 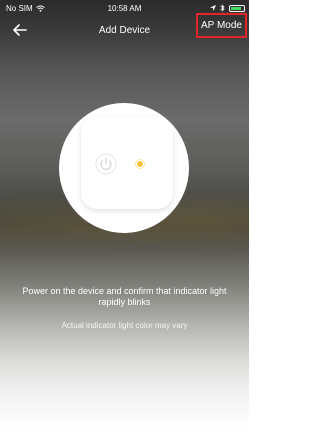 What do you see at coordinates (127, 163) in the screenshot?
I see `device-panel` at bounding box center [127, 163].